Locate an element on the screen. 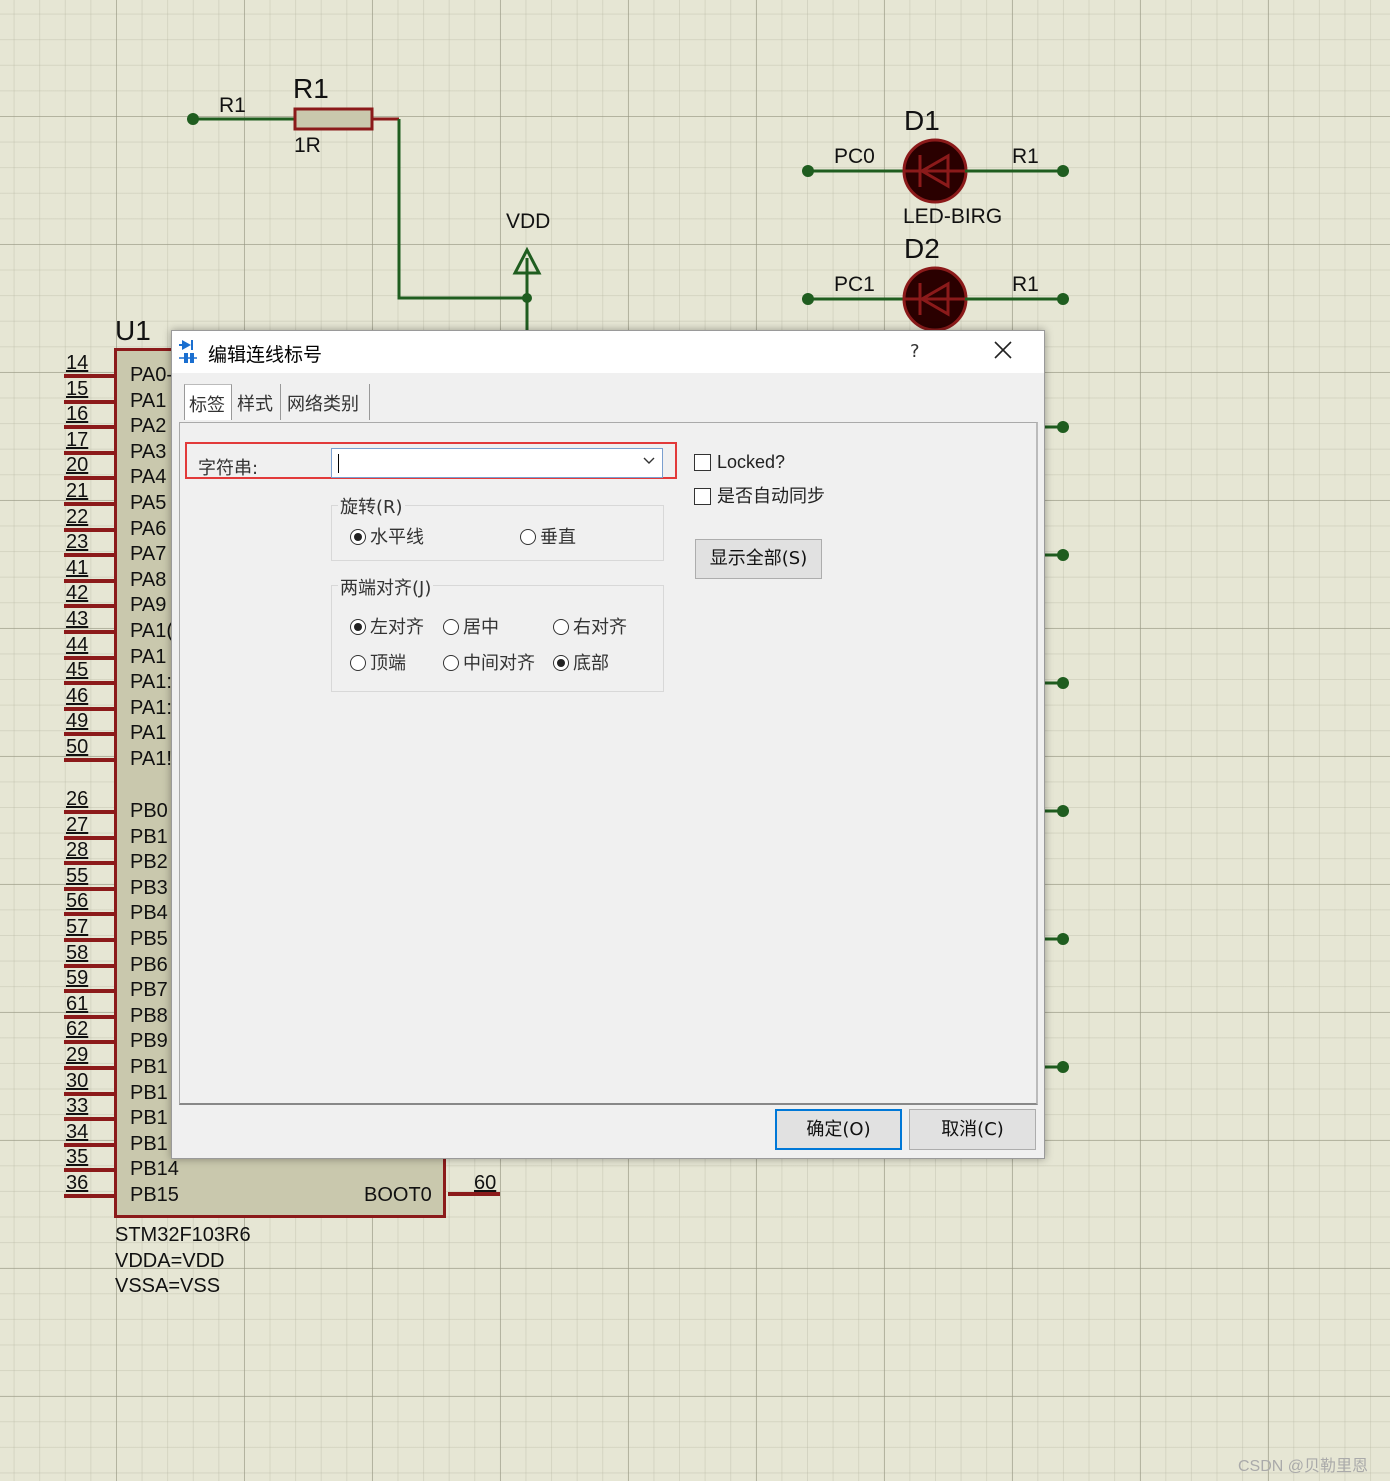 The width and height of the screenshot is (1390, 1481). pin-number: 46 is located at coordinates (77, 695).